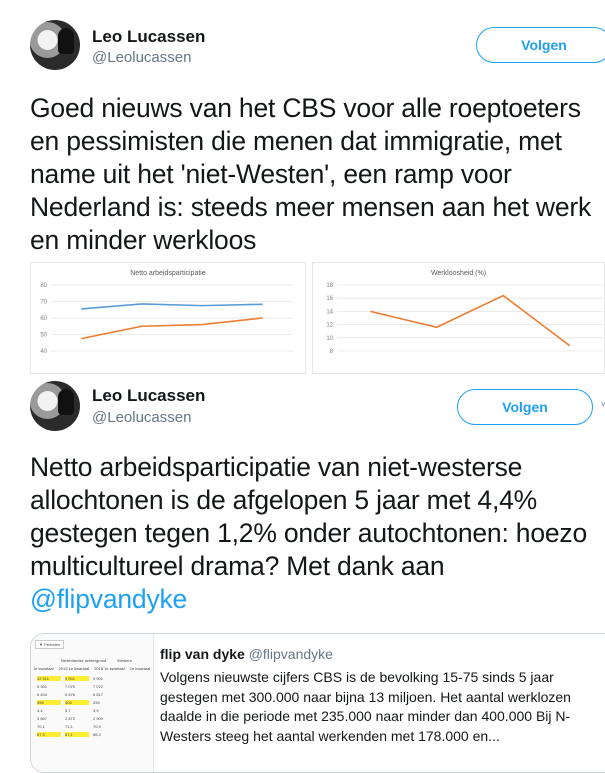  What do you see at coordinates (96, 702) in the screenshot?
I see `thumb-table-cell: 255` at bounding box center [96, 702].